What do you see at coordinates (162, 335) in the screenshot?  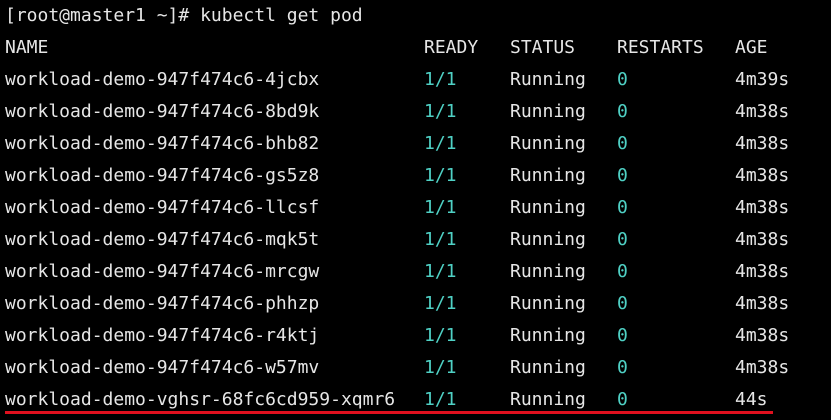 I see `pod-name: workload-demo-947f474c6-r4ktj` at bounding box center [162, 335].